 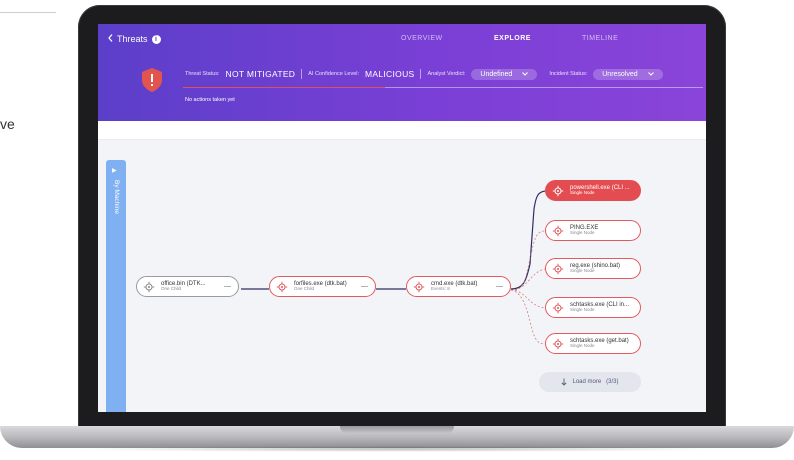 I want to click on load-more-count: (3/3), so click(x=612, y=382).